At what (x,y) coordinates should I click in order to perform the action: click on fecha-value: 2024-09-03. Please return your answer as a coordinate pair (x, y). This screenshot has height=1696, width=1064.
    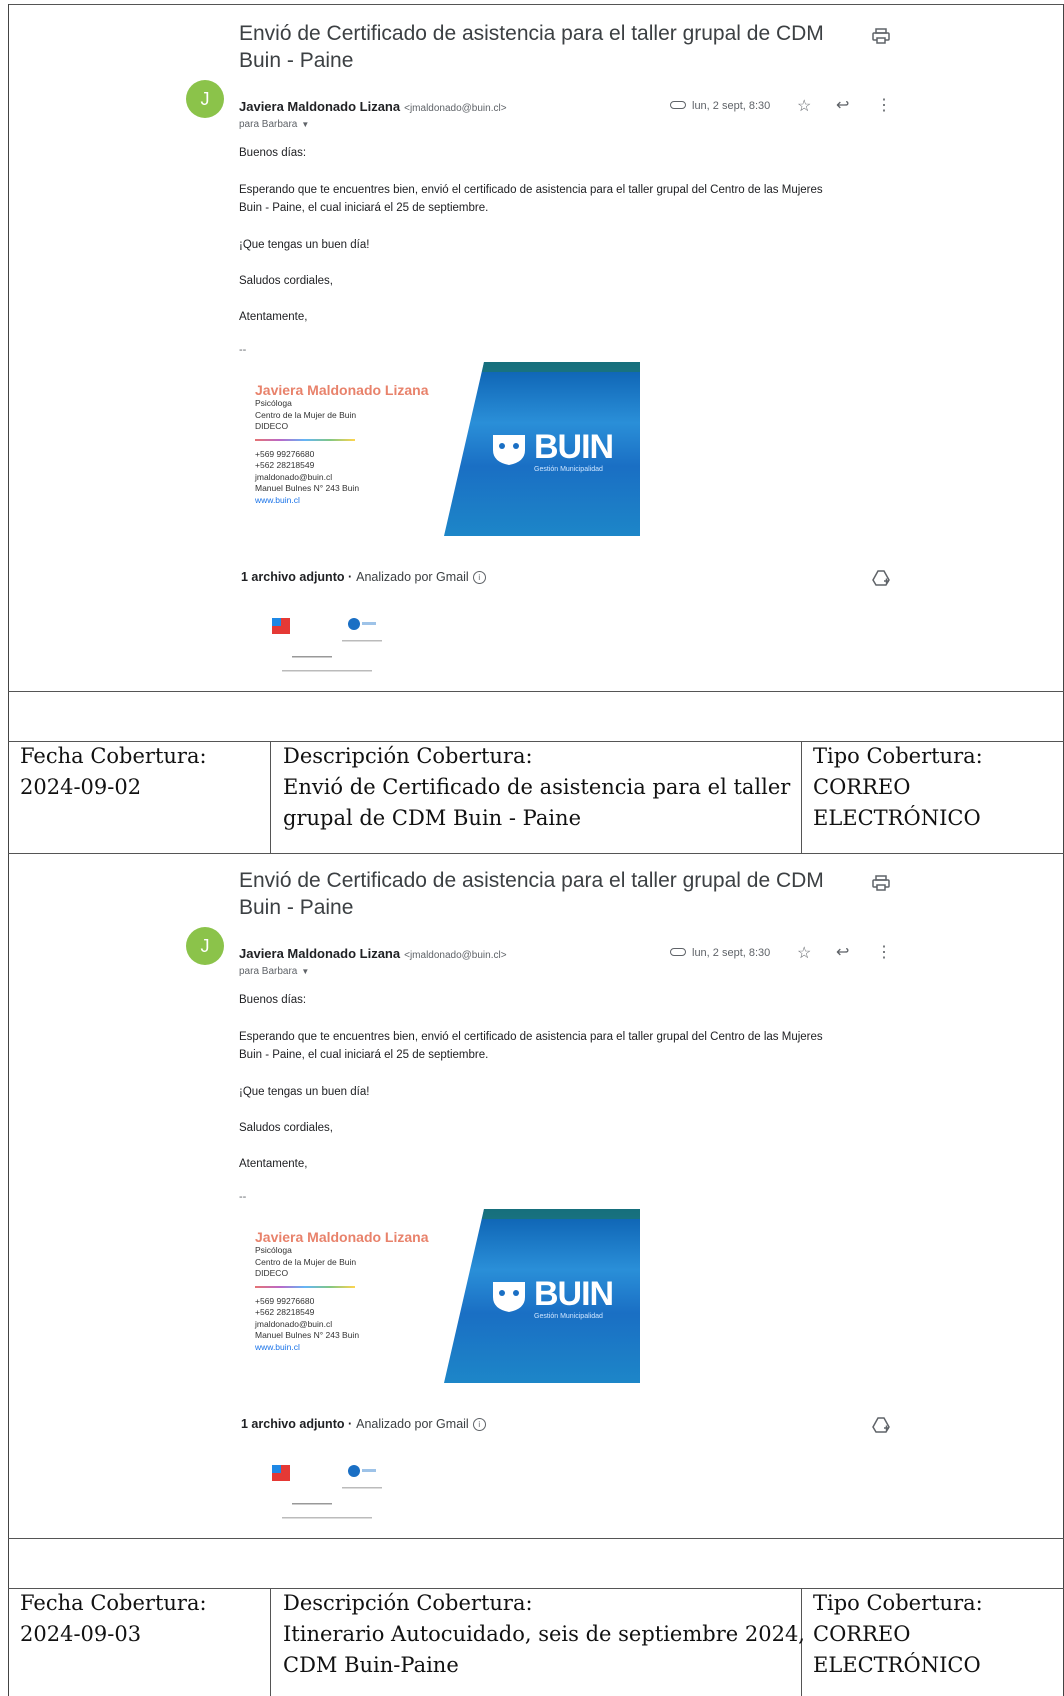
    Looking at the image, I should click on (81, 1634).